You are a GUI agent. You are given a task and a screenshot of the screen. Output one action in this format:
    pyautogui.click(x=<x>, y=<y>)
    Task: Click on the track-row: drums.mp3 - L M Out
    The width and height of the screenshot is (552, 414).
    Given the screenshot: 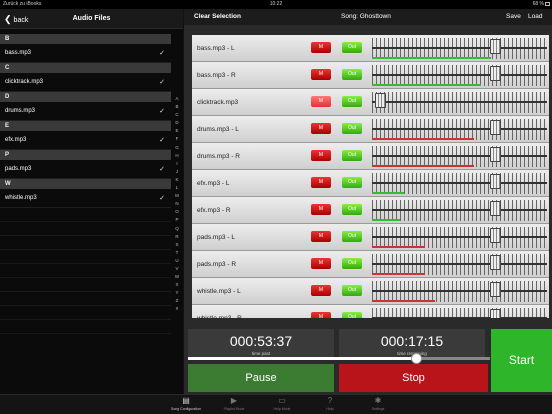 What is the action you would take?
    pyautogui.click(x=370, y=129)
    